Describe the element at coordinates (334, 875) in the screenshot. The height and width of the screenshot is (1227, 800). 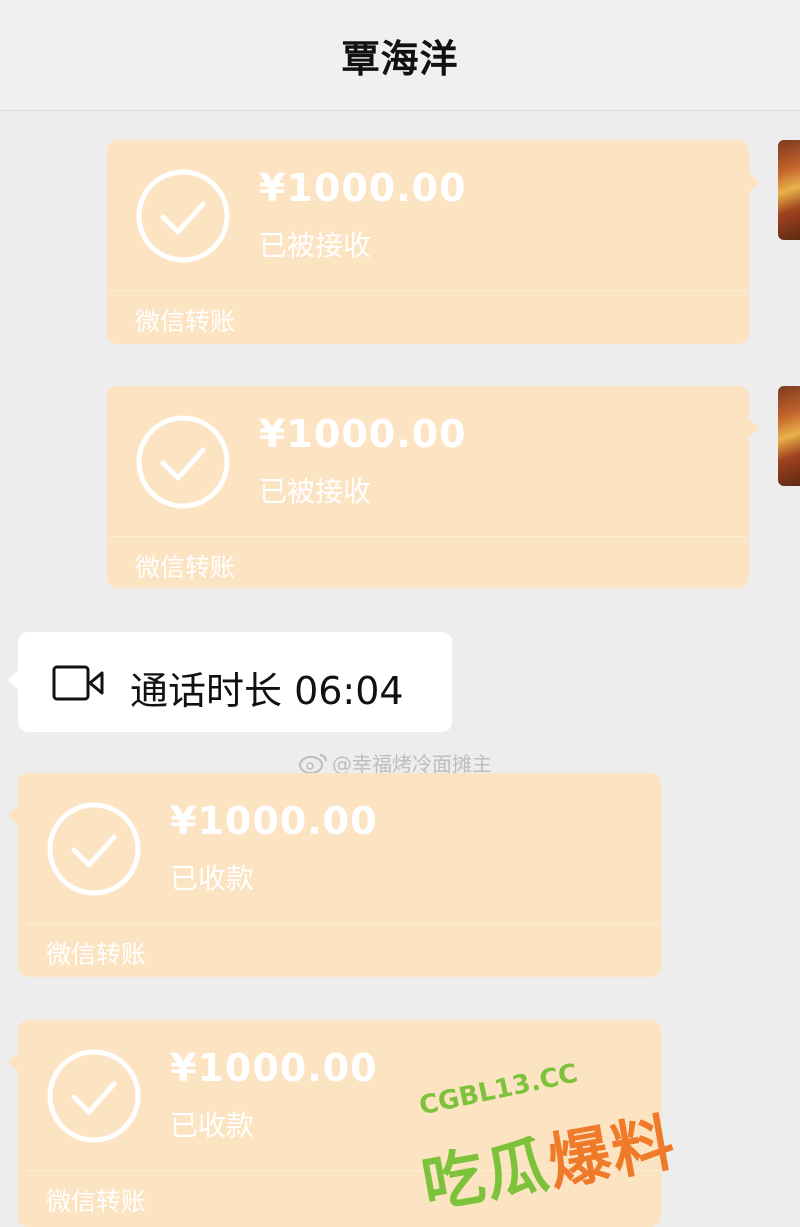
I see `transfer-message-3: ¥1000.00 已收款 微信转账` at that location.